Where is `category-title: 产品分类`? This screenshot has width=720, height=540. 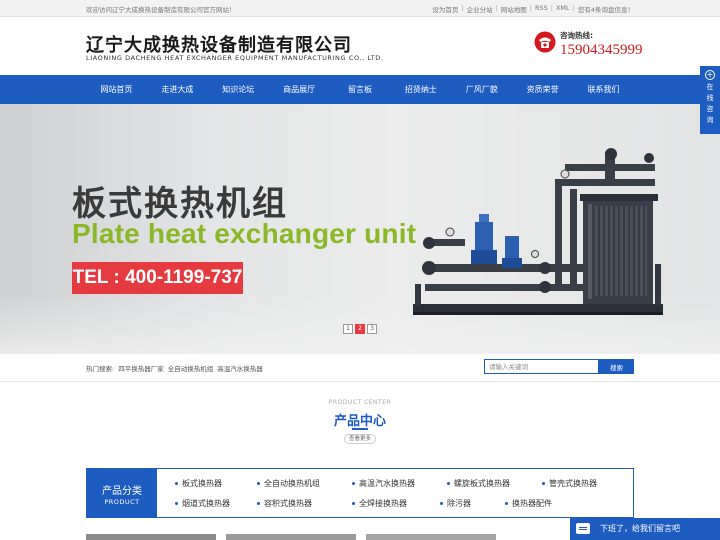 category-title: 产品分类 is located at coordinates (122, 491).